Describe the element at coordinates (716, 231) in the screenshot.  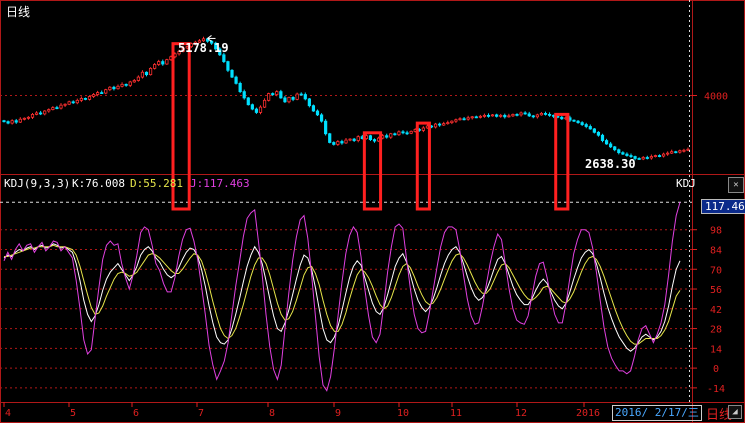
I see `kdj-tick-label: 98` at that location.